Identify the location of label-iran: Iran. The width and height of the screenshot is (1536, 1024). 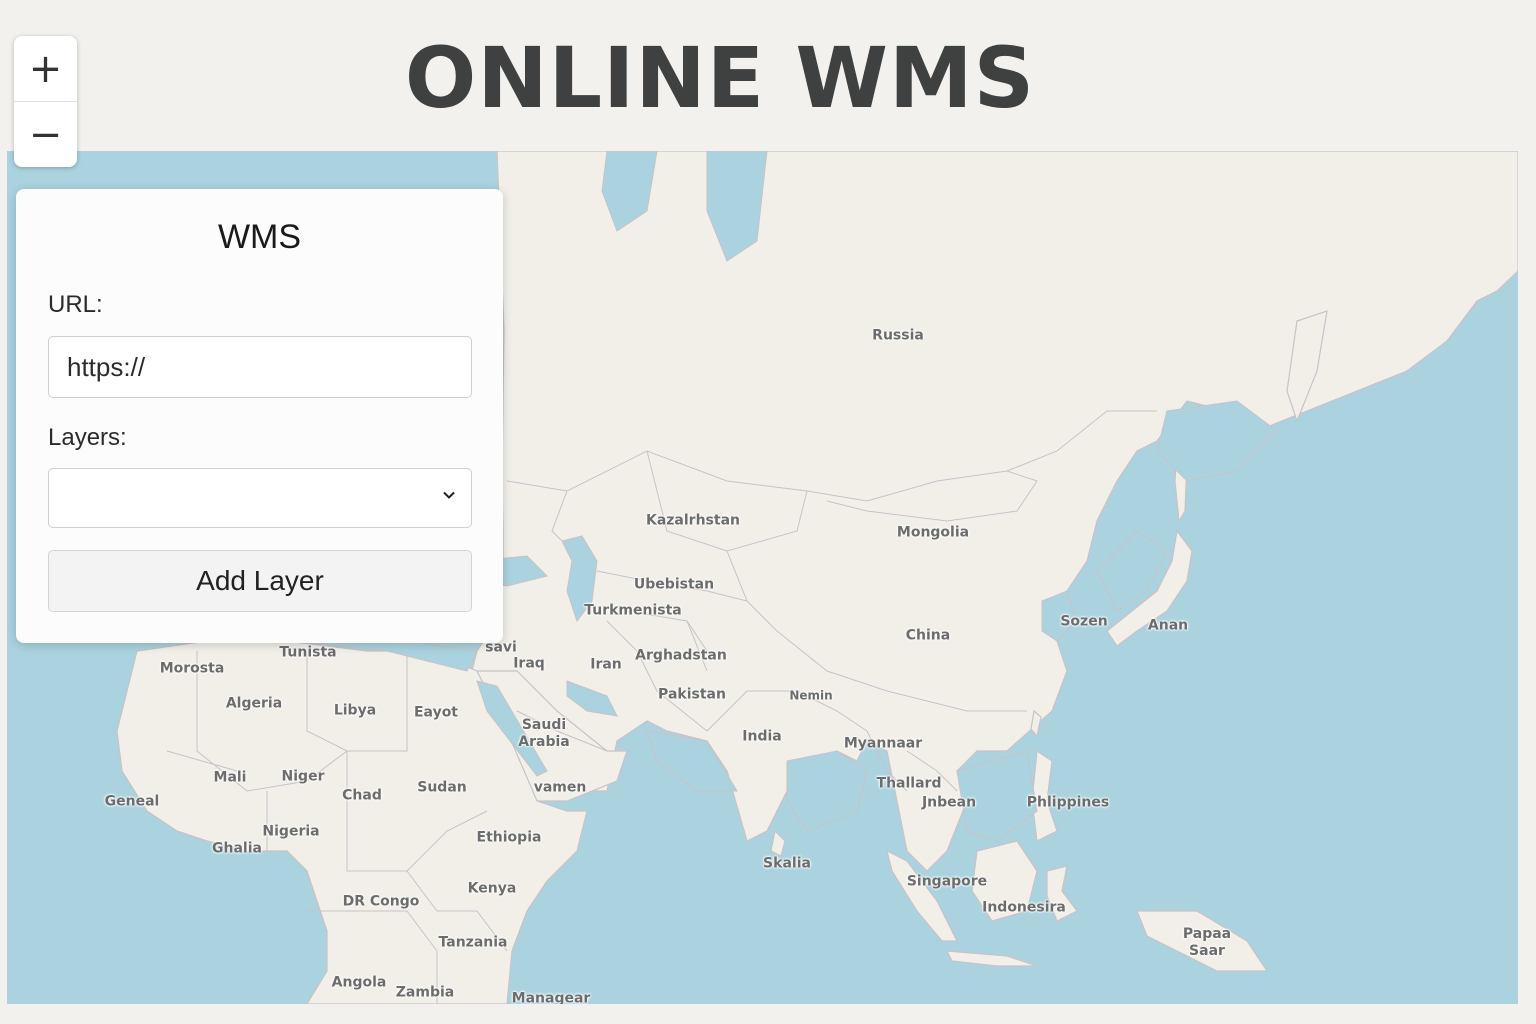
(606, 664).